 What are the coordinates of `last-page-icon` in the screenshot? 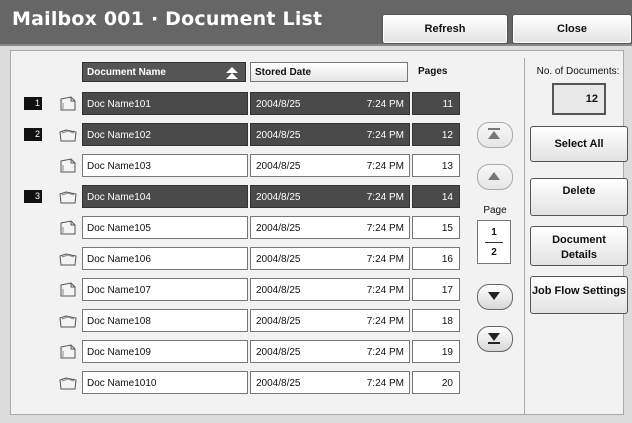 It's located at (494, 338).